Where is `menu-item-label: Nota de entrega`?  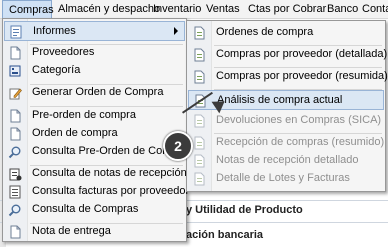
menu-item-label: Nota de entrega is located at coordinates (71, 231).